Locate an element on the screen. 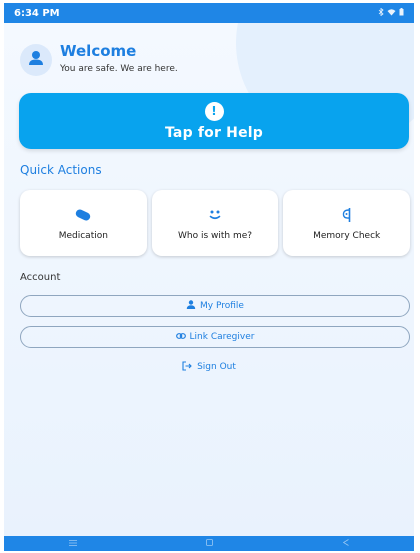 The image size is (420, 553). back-icon is located at coordinates (345, 543).